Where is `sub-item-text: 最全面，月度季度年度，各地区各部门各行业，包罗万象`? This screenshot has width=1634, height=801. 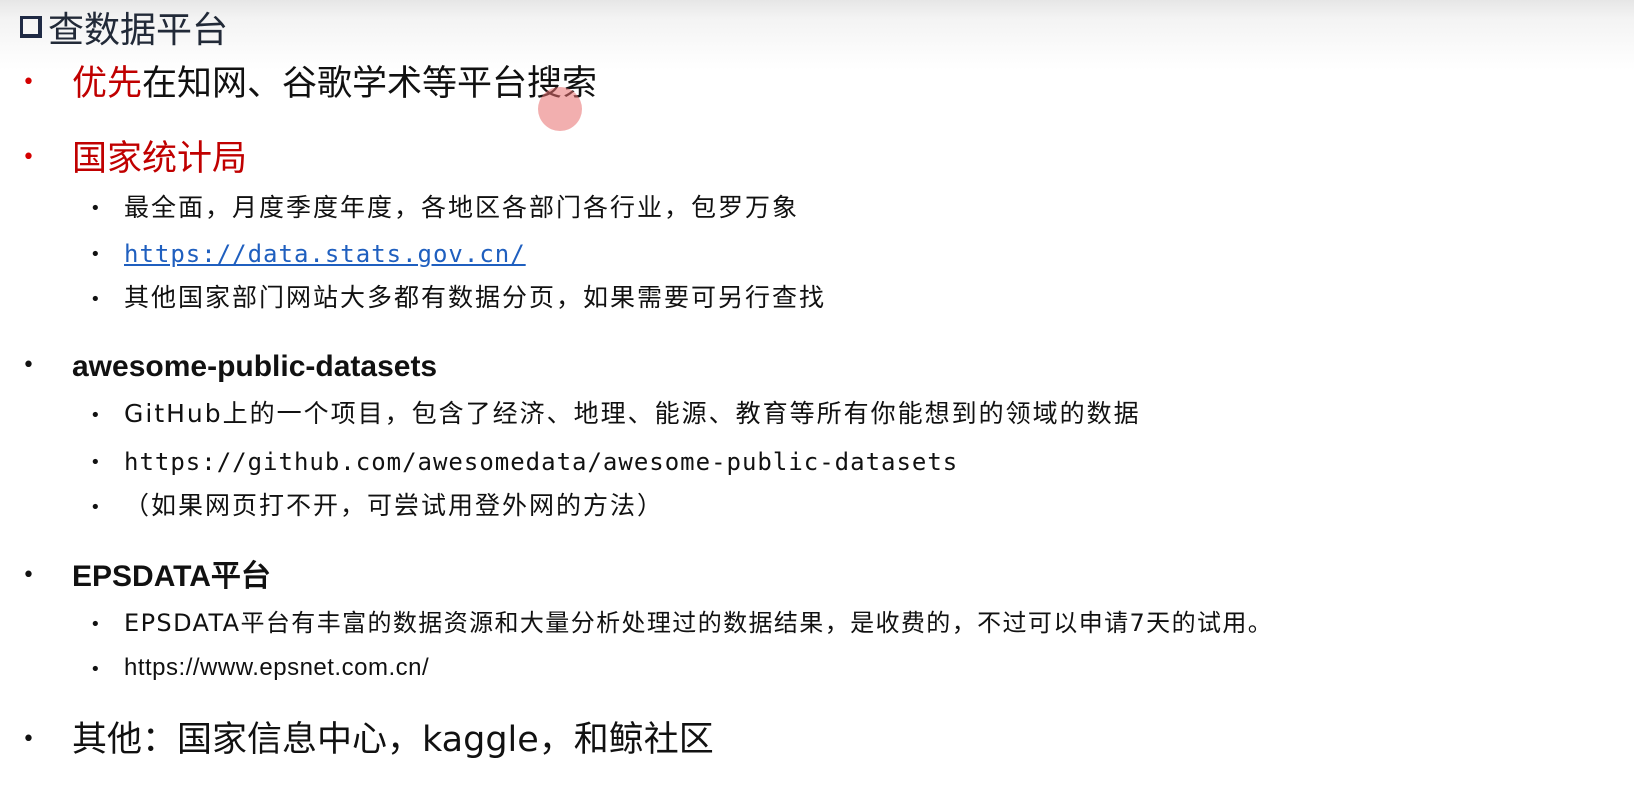
sub-item-text: 最全面，月度季度年度，各地区各部门各行业，包罗万象 is located at coordinates (462, 207).